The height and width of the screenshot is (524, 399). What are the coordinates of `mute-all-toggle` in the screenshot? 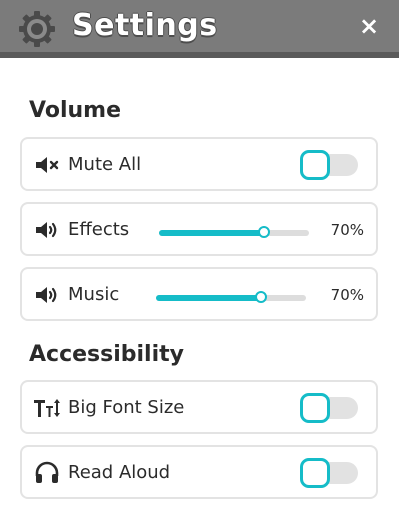 It's located at (329, 165).